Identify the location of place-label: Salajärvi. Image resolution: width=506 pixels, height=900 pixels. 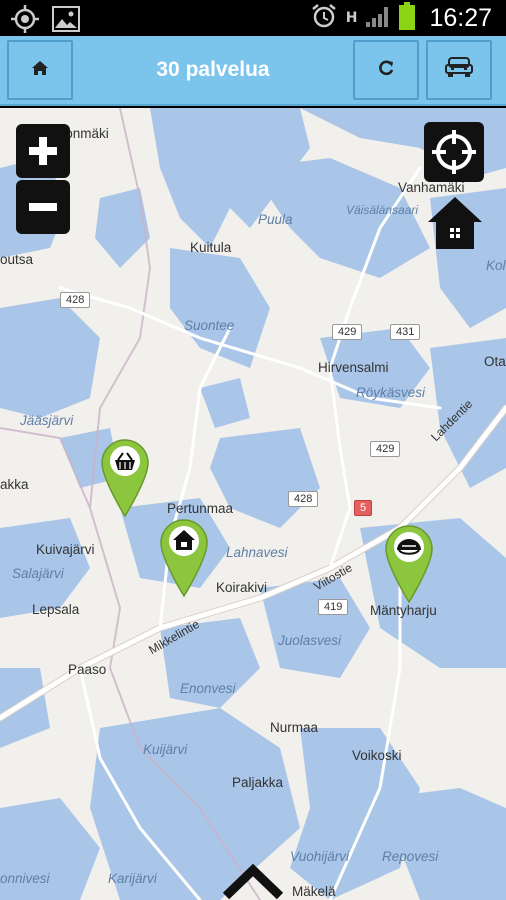
(38, 573).